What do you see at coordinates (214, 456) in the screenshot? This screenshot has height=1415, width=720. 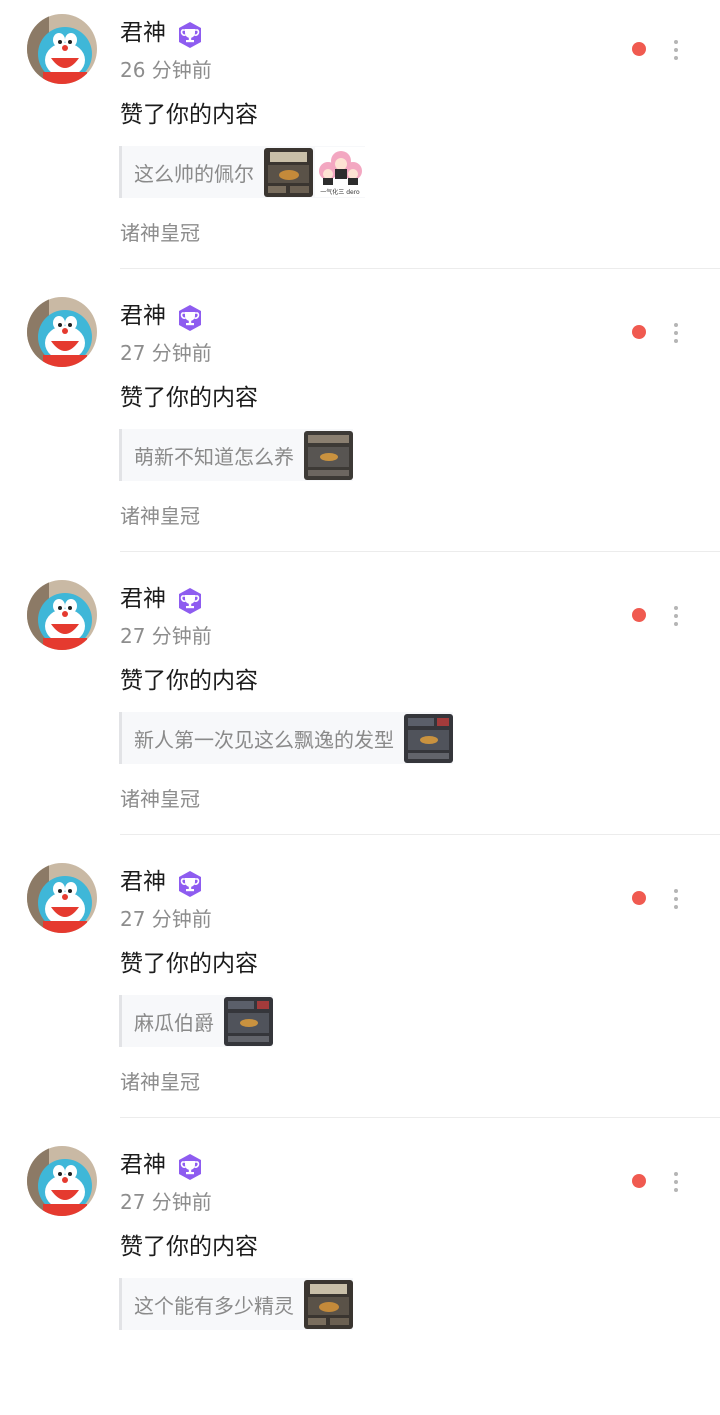 I see `quoted-post-text: 萌新不知道怎么养` at bounding box center [214, 456].